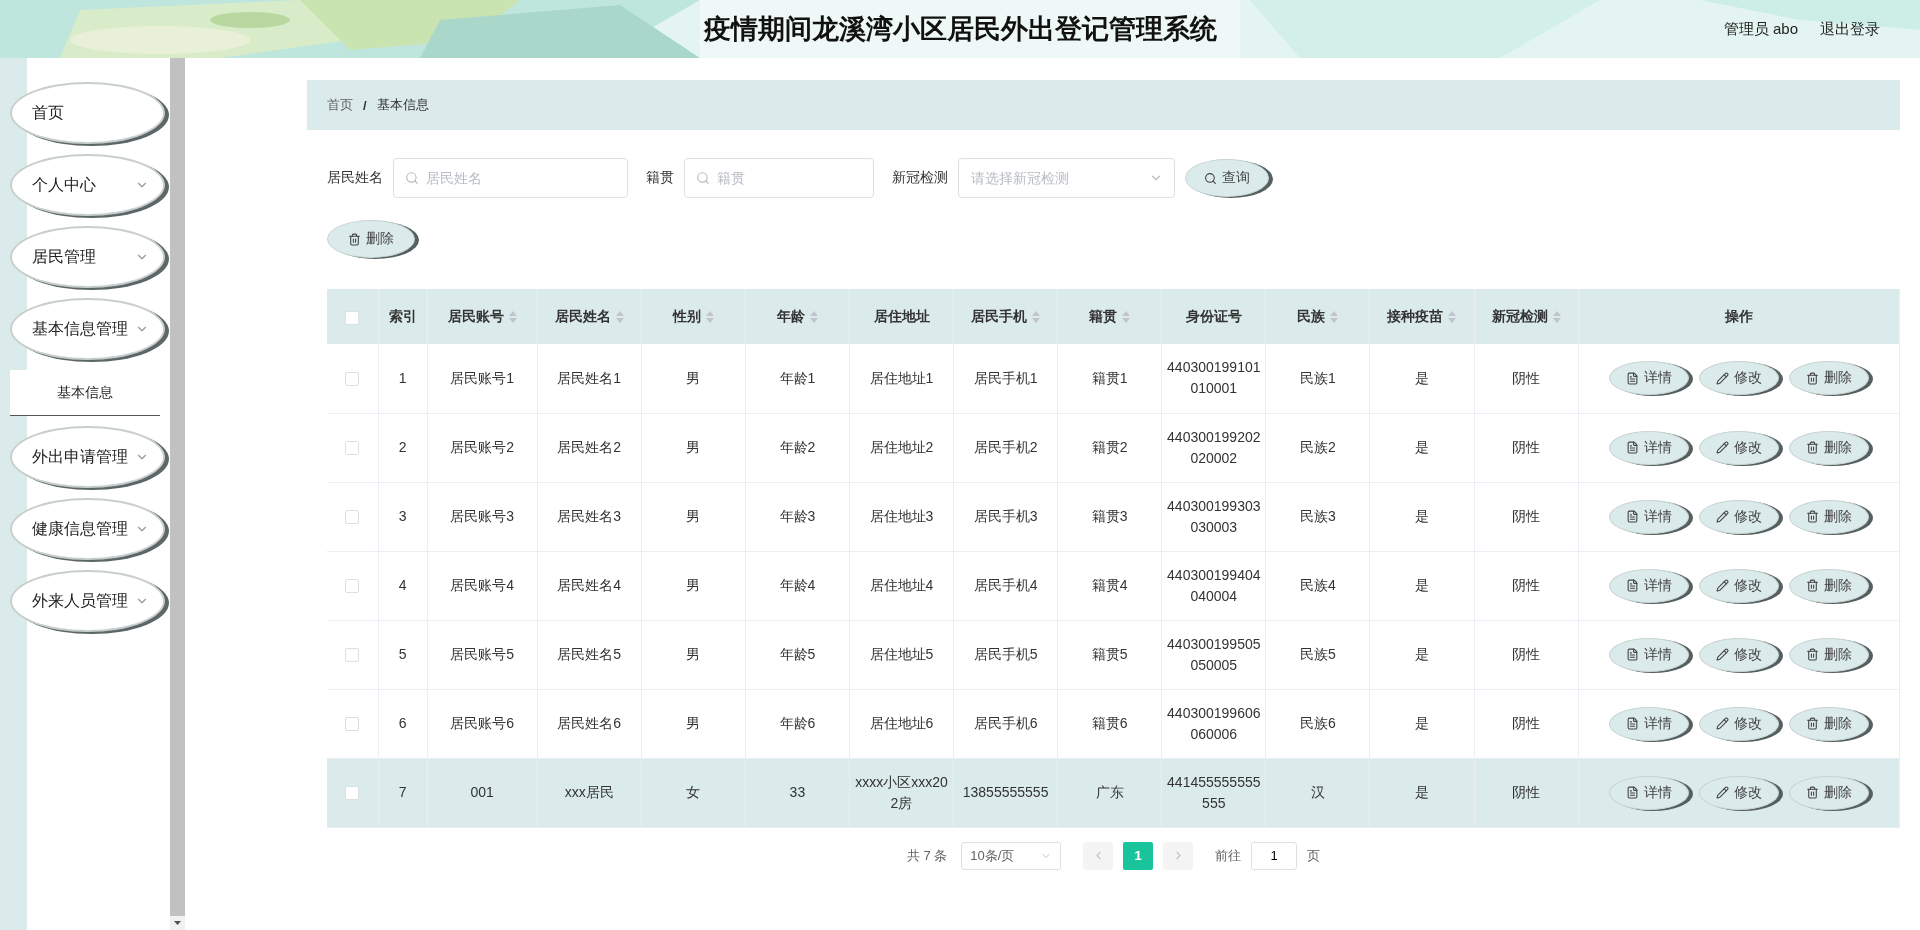 The height and width of the screenshot is (930, 1920). Describe the element at coordinates (797, 516) in the screenshot. I see `table-cell: 年龄3` at that location.